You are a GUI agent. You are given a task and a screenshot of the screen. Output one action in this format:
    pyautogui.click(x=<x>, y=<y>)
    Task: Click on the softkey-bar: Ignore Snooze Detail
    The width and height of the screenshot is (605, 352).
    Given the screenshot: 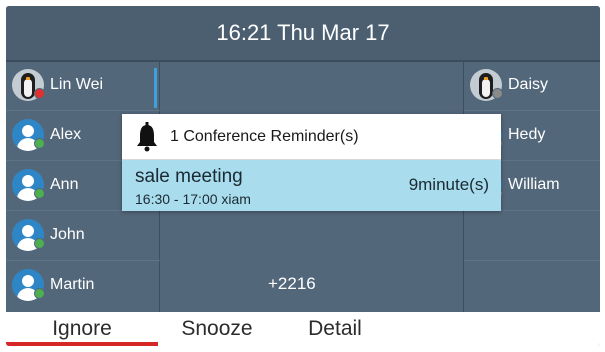 What is the action you would take?
    pyautogui.click(x=303, y=329)
    